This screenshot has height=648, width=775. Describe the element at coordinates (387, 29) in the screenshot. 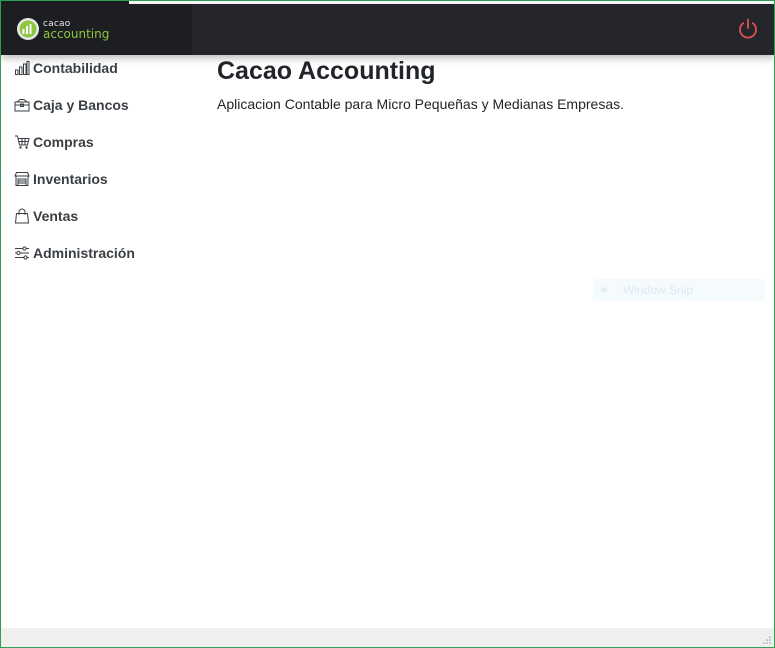

I see `top-navbar: cacao accounting` at that location.